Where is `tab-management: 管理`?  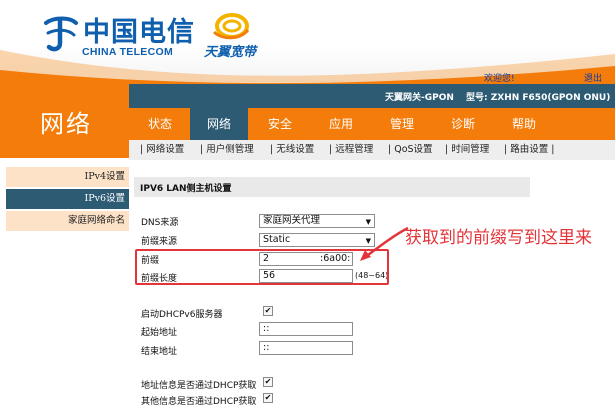
tab-management: 管理 is located at coordinates (402, 124).